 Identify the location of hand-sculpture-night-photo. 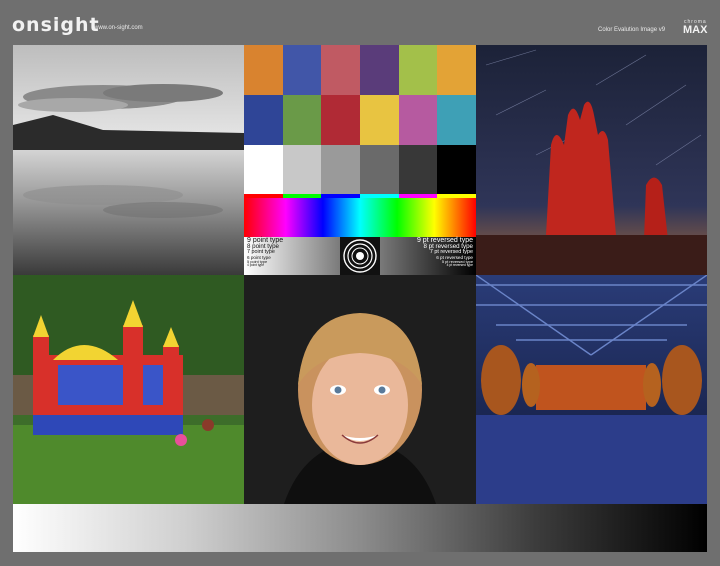
(591, 160).